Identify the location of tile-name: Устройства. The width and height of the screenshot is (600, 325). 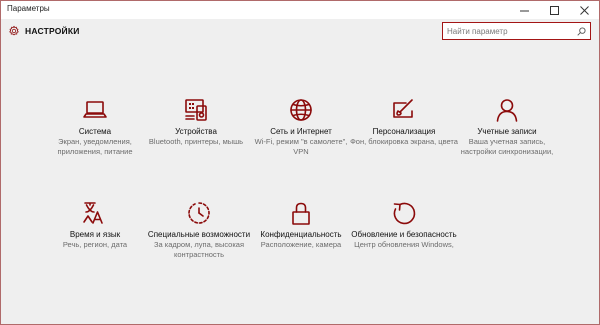
(196, 131).